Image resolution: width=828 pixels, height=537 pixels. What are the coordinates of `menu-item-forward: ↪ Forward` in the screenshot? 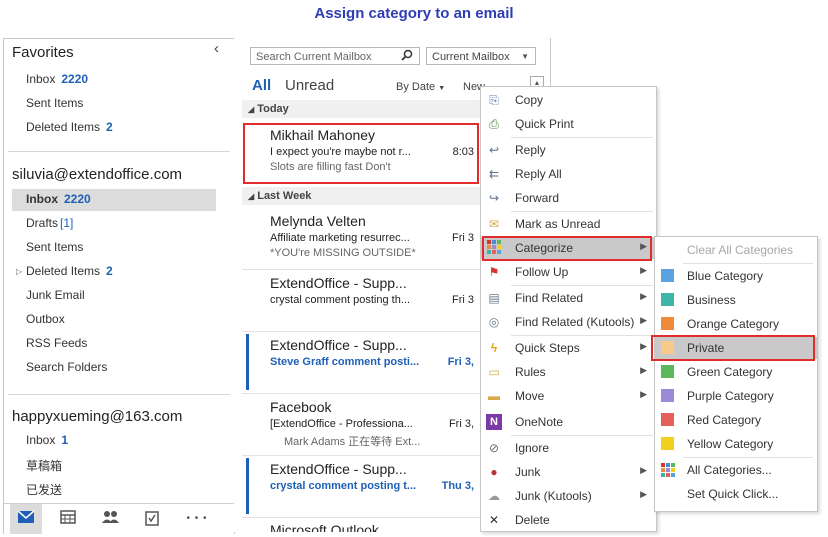 It's located at (568, 198).